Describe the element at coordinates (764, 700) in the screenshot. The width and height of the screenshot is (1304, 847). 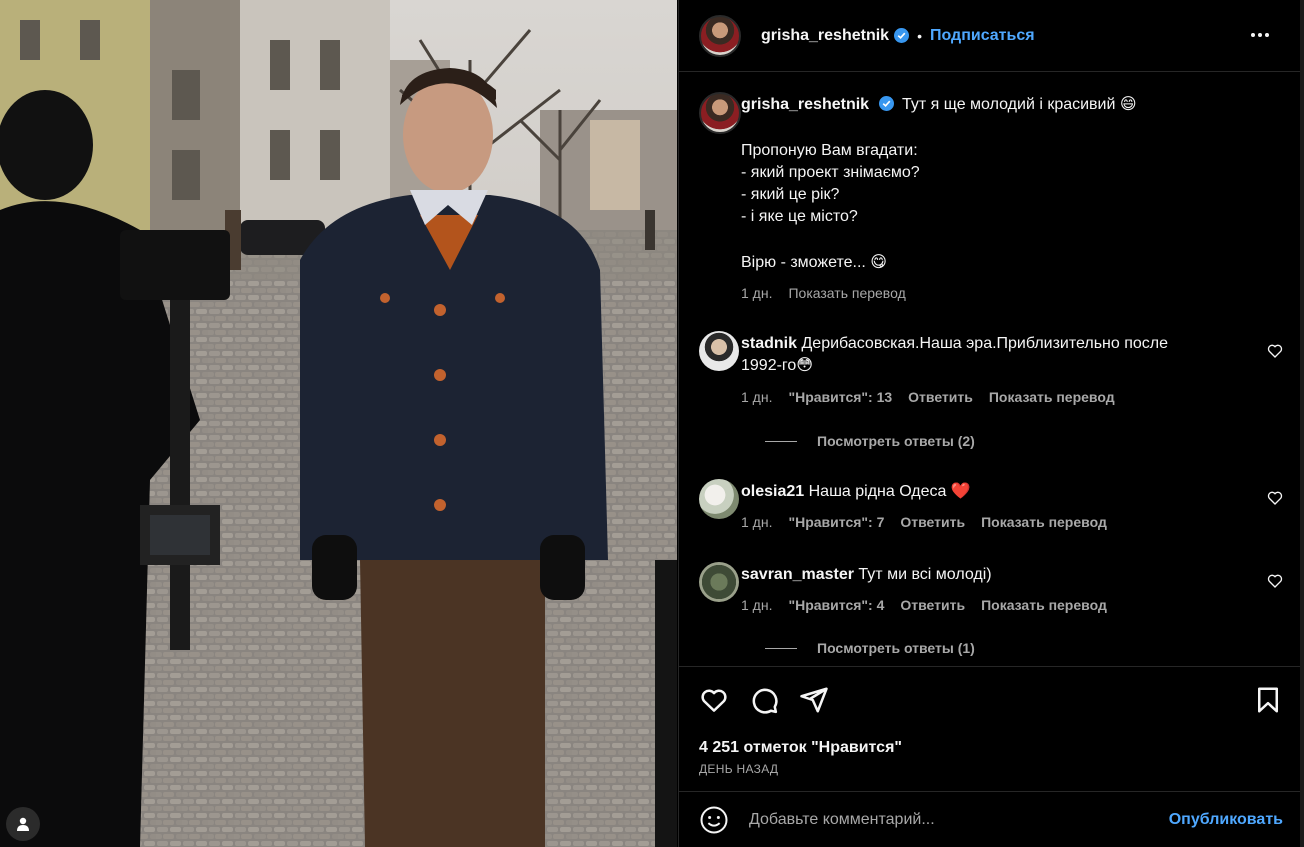
I see `comment-bubble-icon` at that location.